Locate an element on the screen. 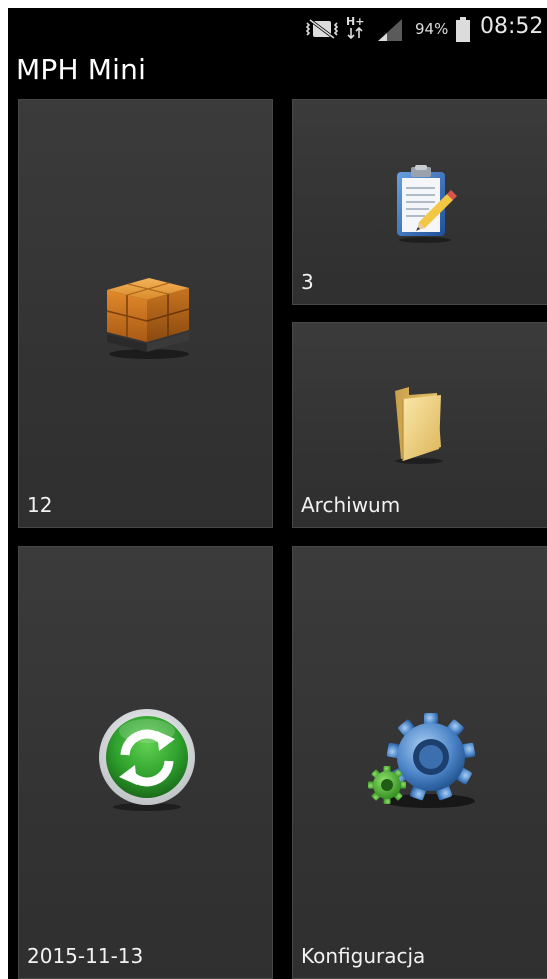  battery-percent: 94% is located at coordinates (432, 29).